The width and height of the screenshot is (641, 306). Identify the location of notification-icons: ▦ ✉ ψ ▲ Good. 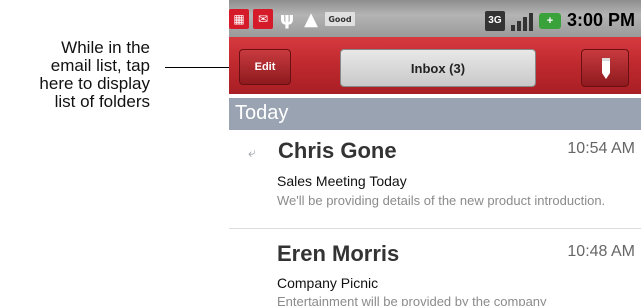
(292, 19).